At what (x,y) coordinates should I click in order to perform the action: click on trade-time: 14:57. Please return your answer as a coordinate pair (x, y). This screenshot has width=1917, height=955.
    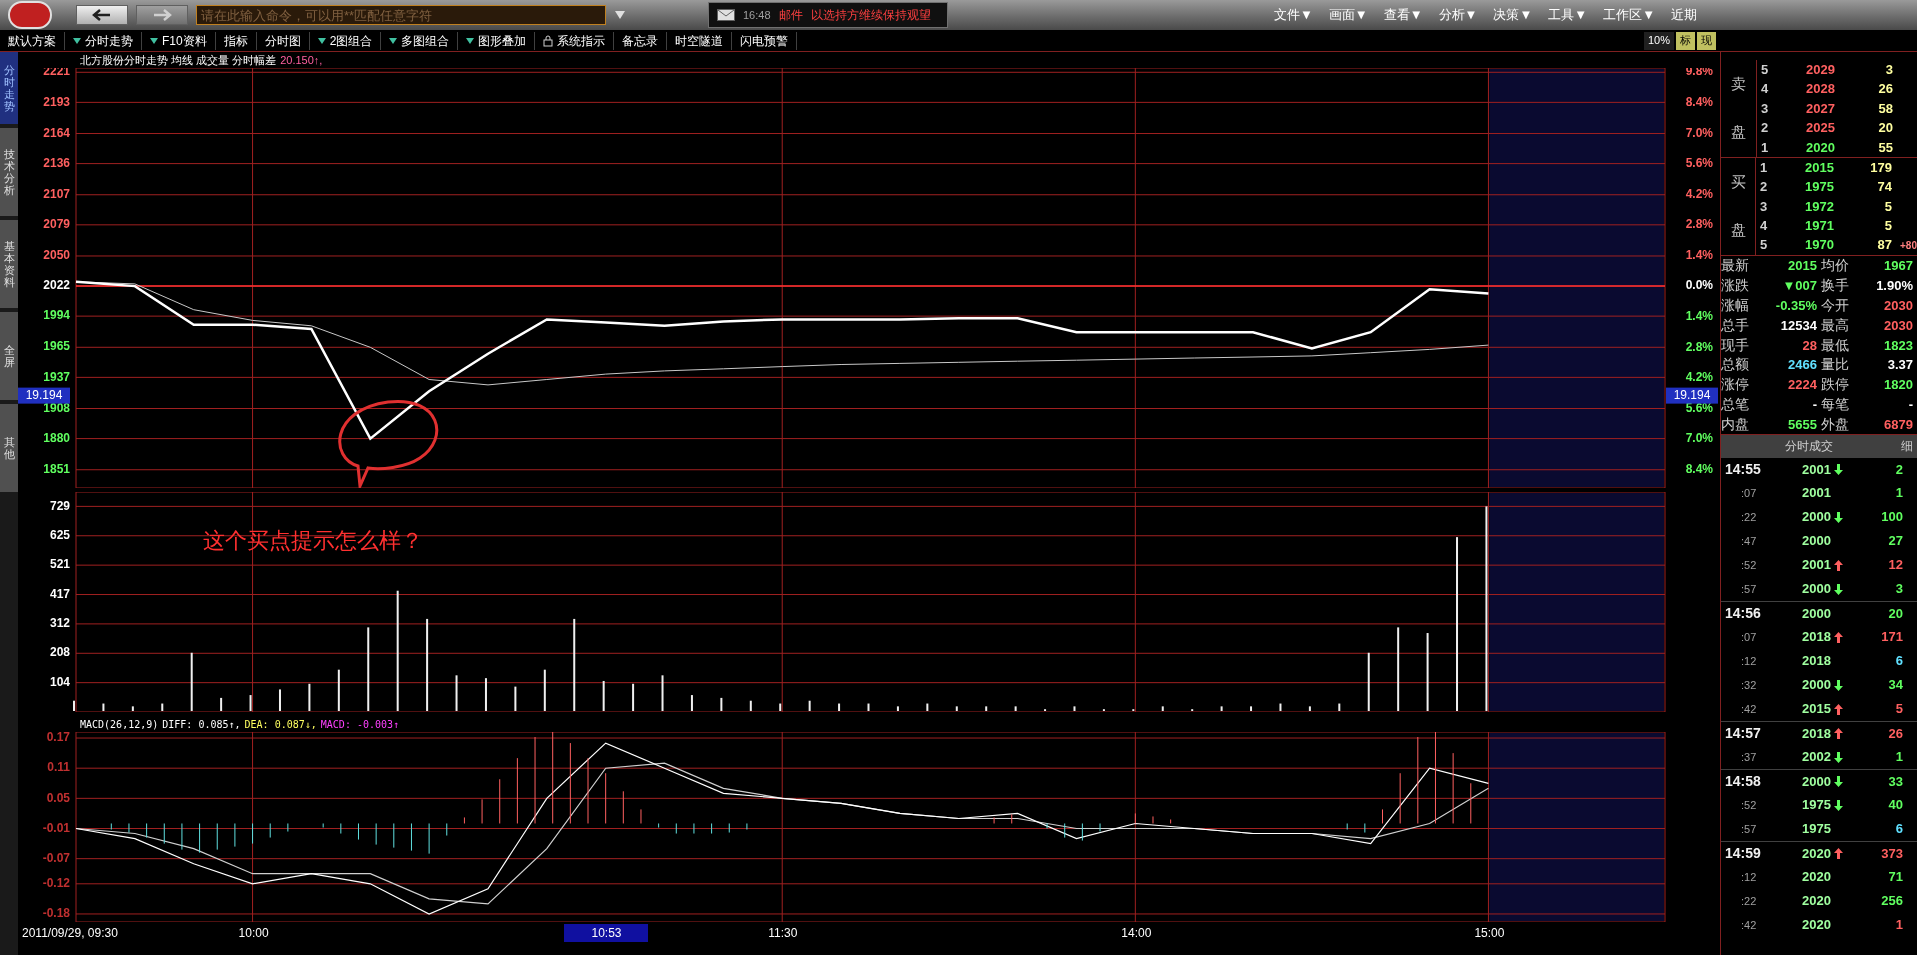
    Looking at the image, I should click on (1743, 734).